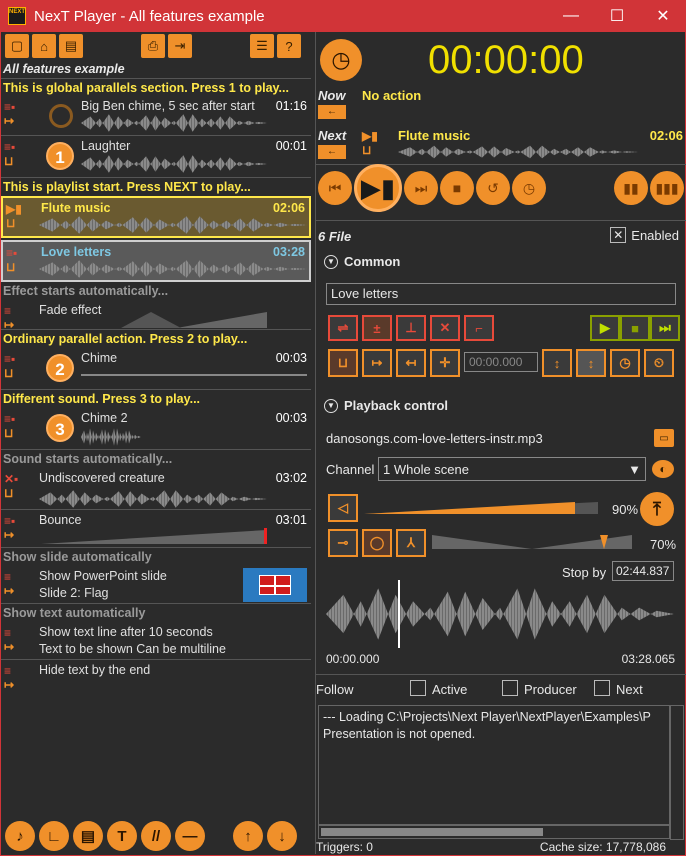 This screenshot has height=856, width=686. What do you see at coordinates (659, 363) in the screenshot?
I see `alarm-icon: ⏲` at bounding box center [659, 363].